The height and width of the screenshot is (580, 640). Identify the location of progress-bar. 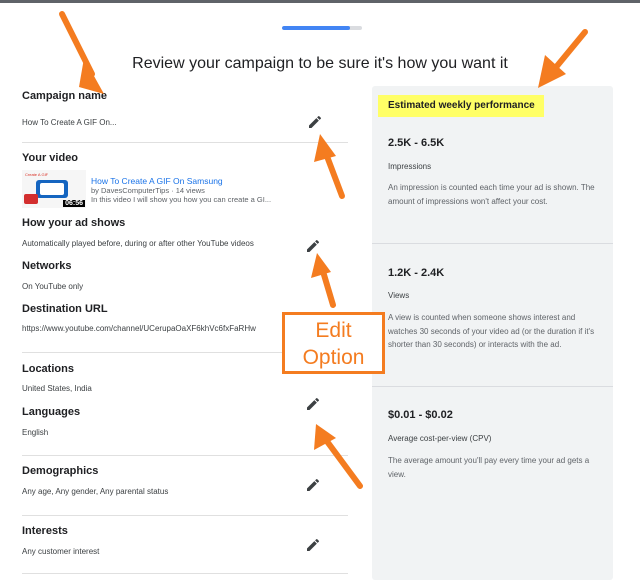
(322, 28).